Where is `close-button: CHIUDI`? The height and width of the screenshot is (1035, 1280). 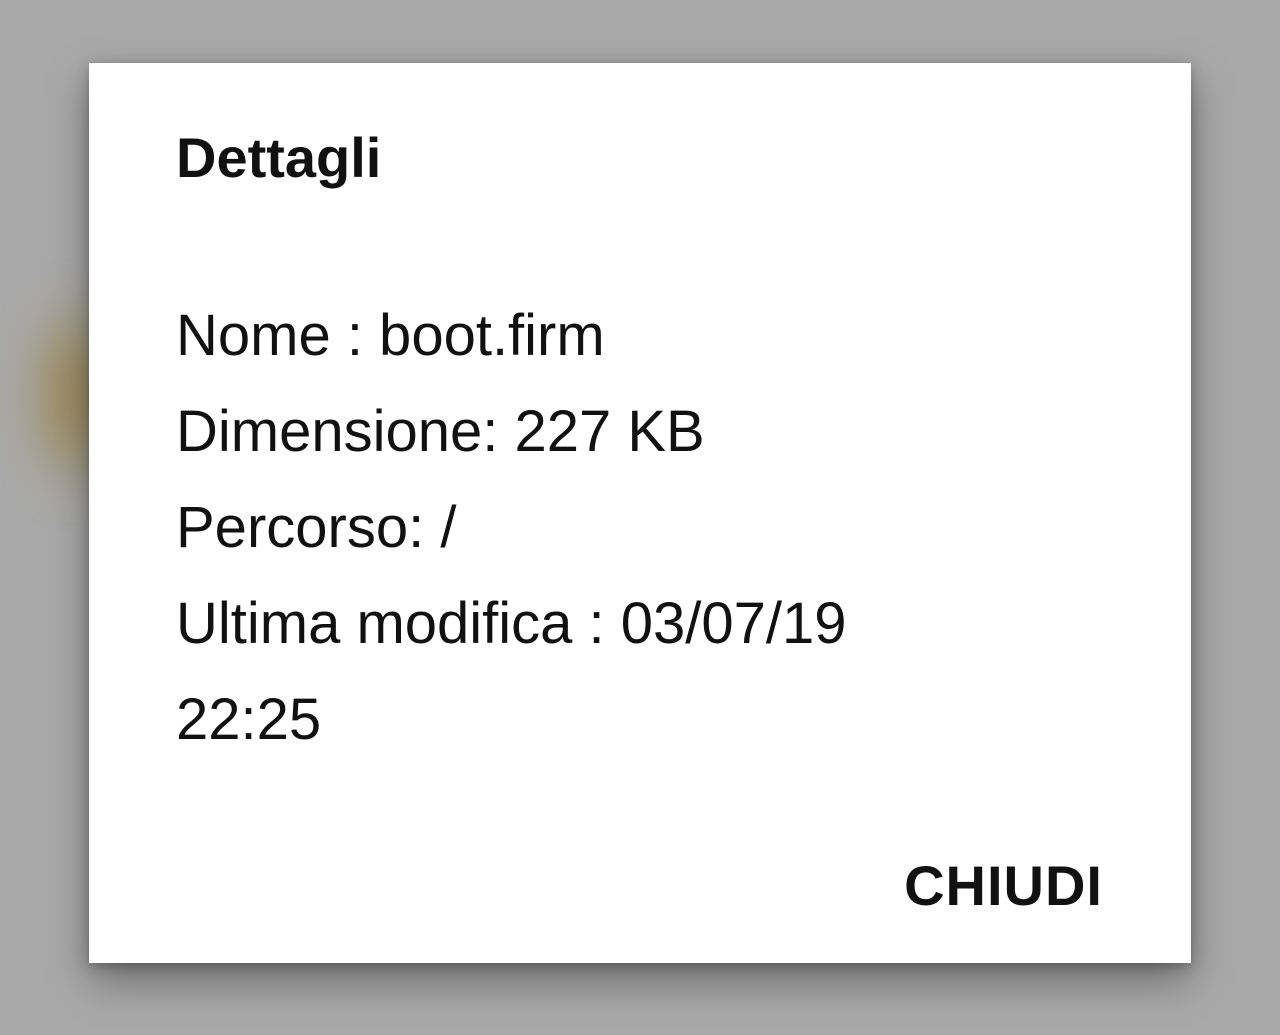
close-button: CHIUDI is located at coordinates (1003, 886).